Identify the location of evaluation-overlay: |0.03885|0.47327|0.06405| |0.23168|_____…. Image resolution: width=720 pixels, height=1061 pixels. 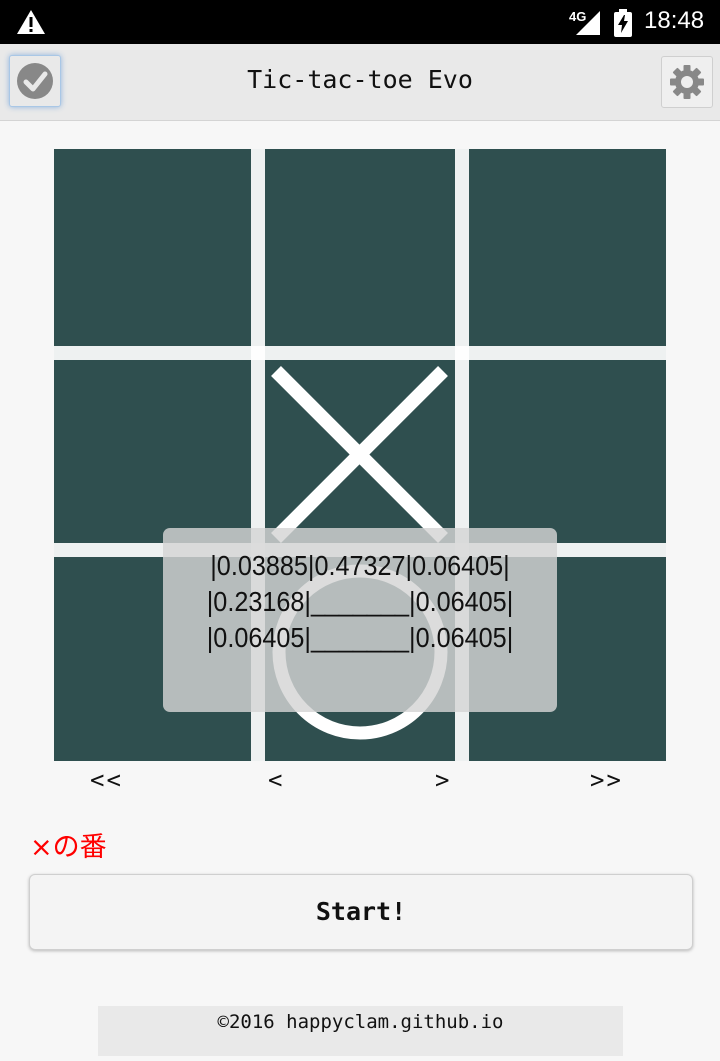
(360, 620).